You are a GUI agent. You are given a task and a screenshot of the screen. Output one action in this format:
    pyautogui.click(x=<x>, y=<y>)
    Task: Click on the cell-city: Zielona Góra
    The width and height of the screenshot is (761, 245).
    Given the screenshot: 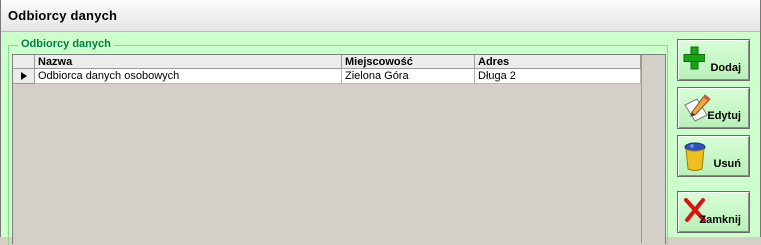 What is the action you would take?
    pyautogui.click(x=408, y=76)
    